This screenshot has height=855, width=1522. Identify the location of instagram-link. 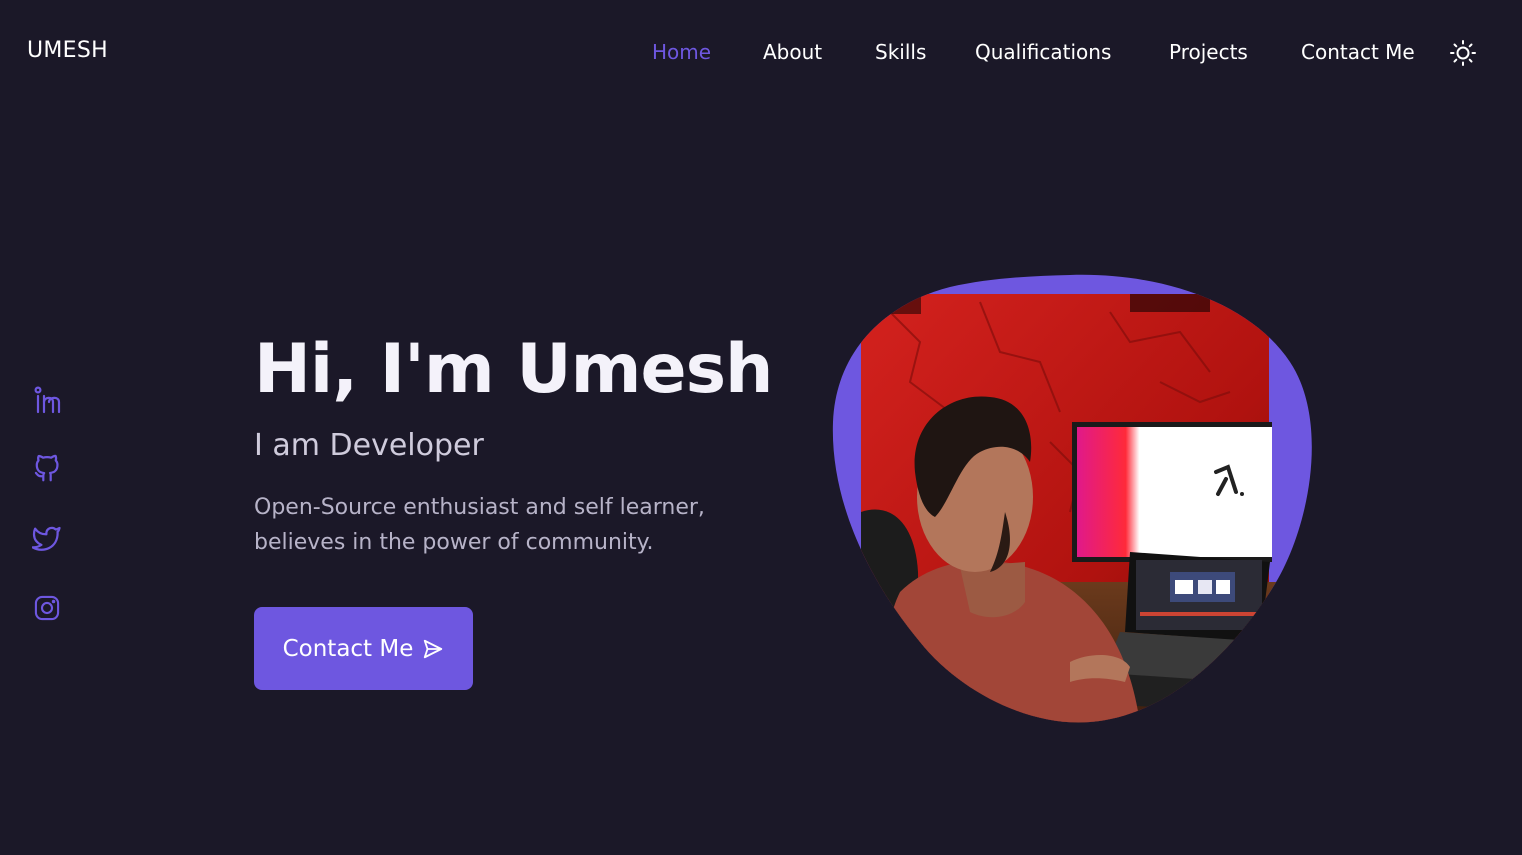
(47, 608).